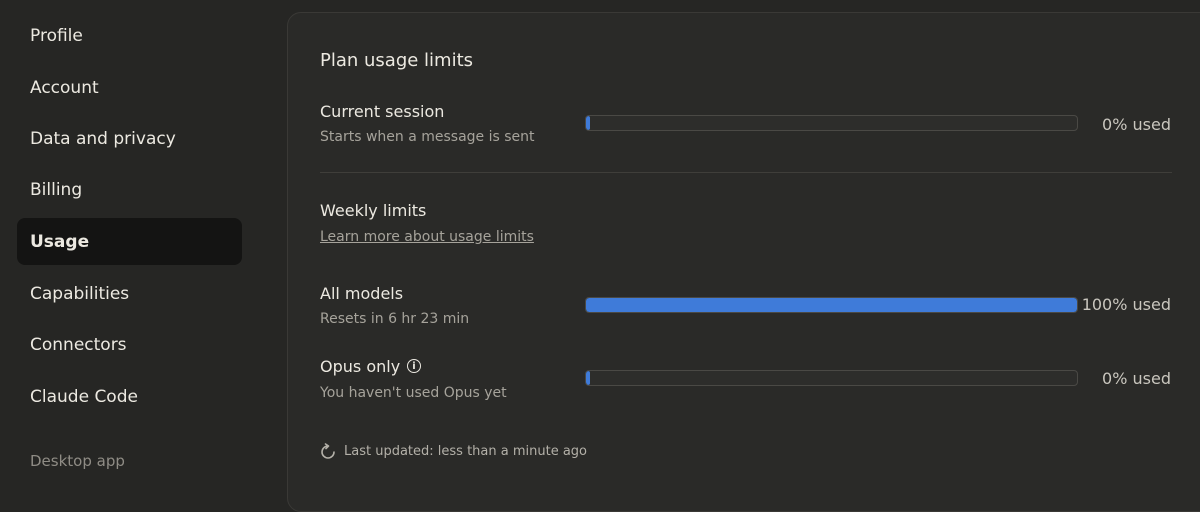 This screenshot has width=1200, height=512. Describe the element at coordinates (588, 123) in the screenshot. I see `current-session-progress-fill` at that location.